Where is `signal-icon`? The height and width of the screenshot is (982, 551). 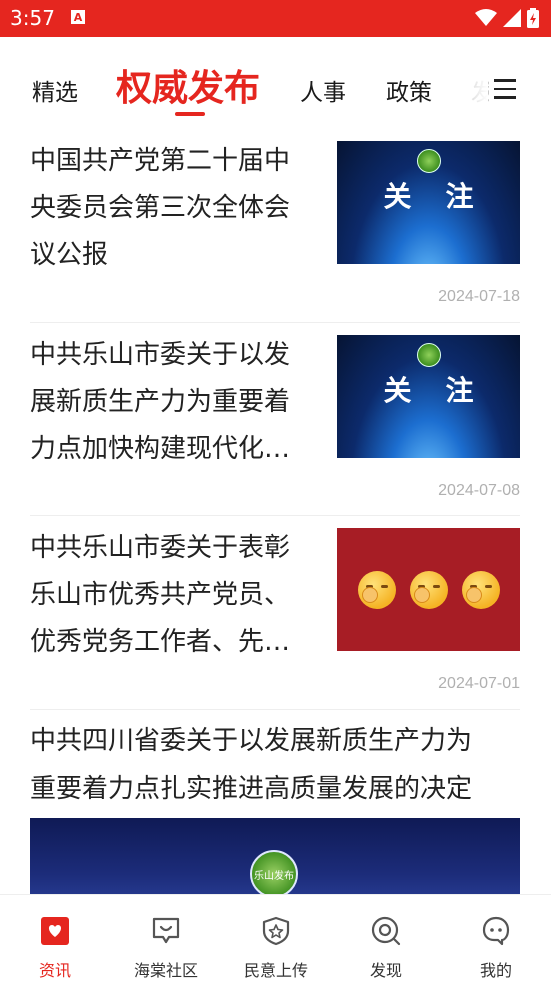 signal-icon is located at coordinates (512, 18).